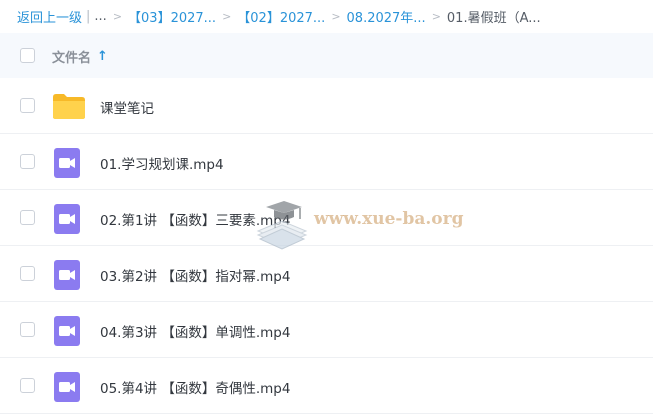 The width and height of the screenshot is (653, 419). Describe the element at coordinates (27, 55) in the screenshot. I see `select-all-checkbox` at that location.